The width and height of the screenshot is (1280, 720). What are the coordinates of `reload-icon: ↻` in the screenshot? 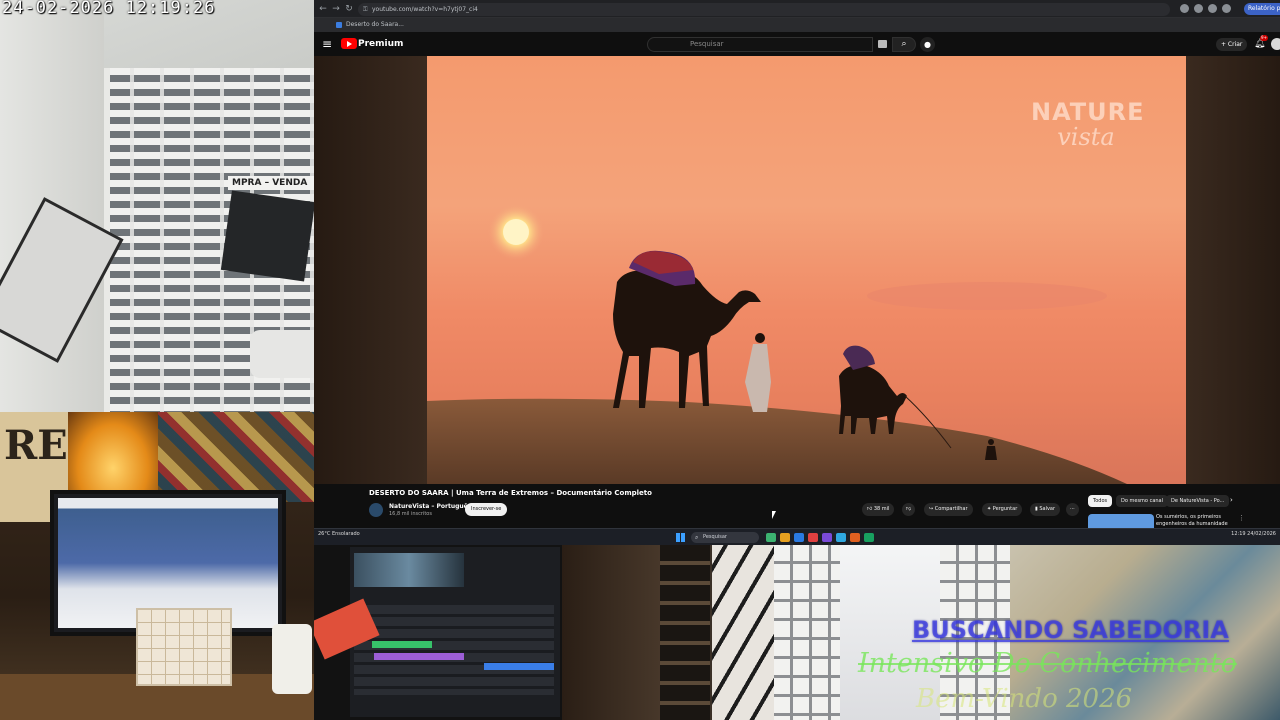 It's located at (349, 9).